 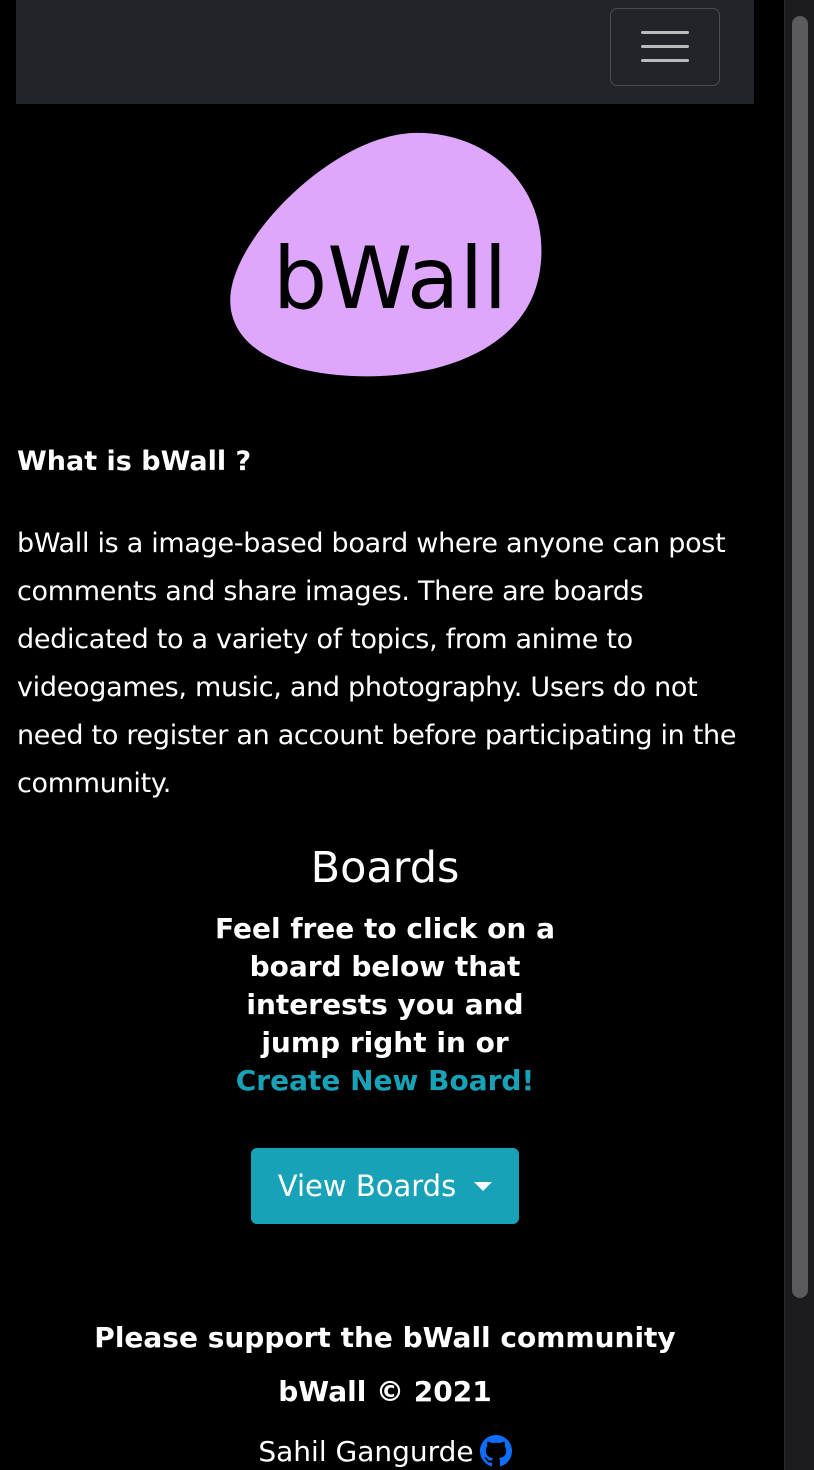 I want to click on navbar, so click(x=385, y=52).